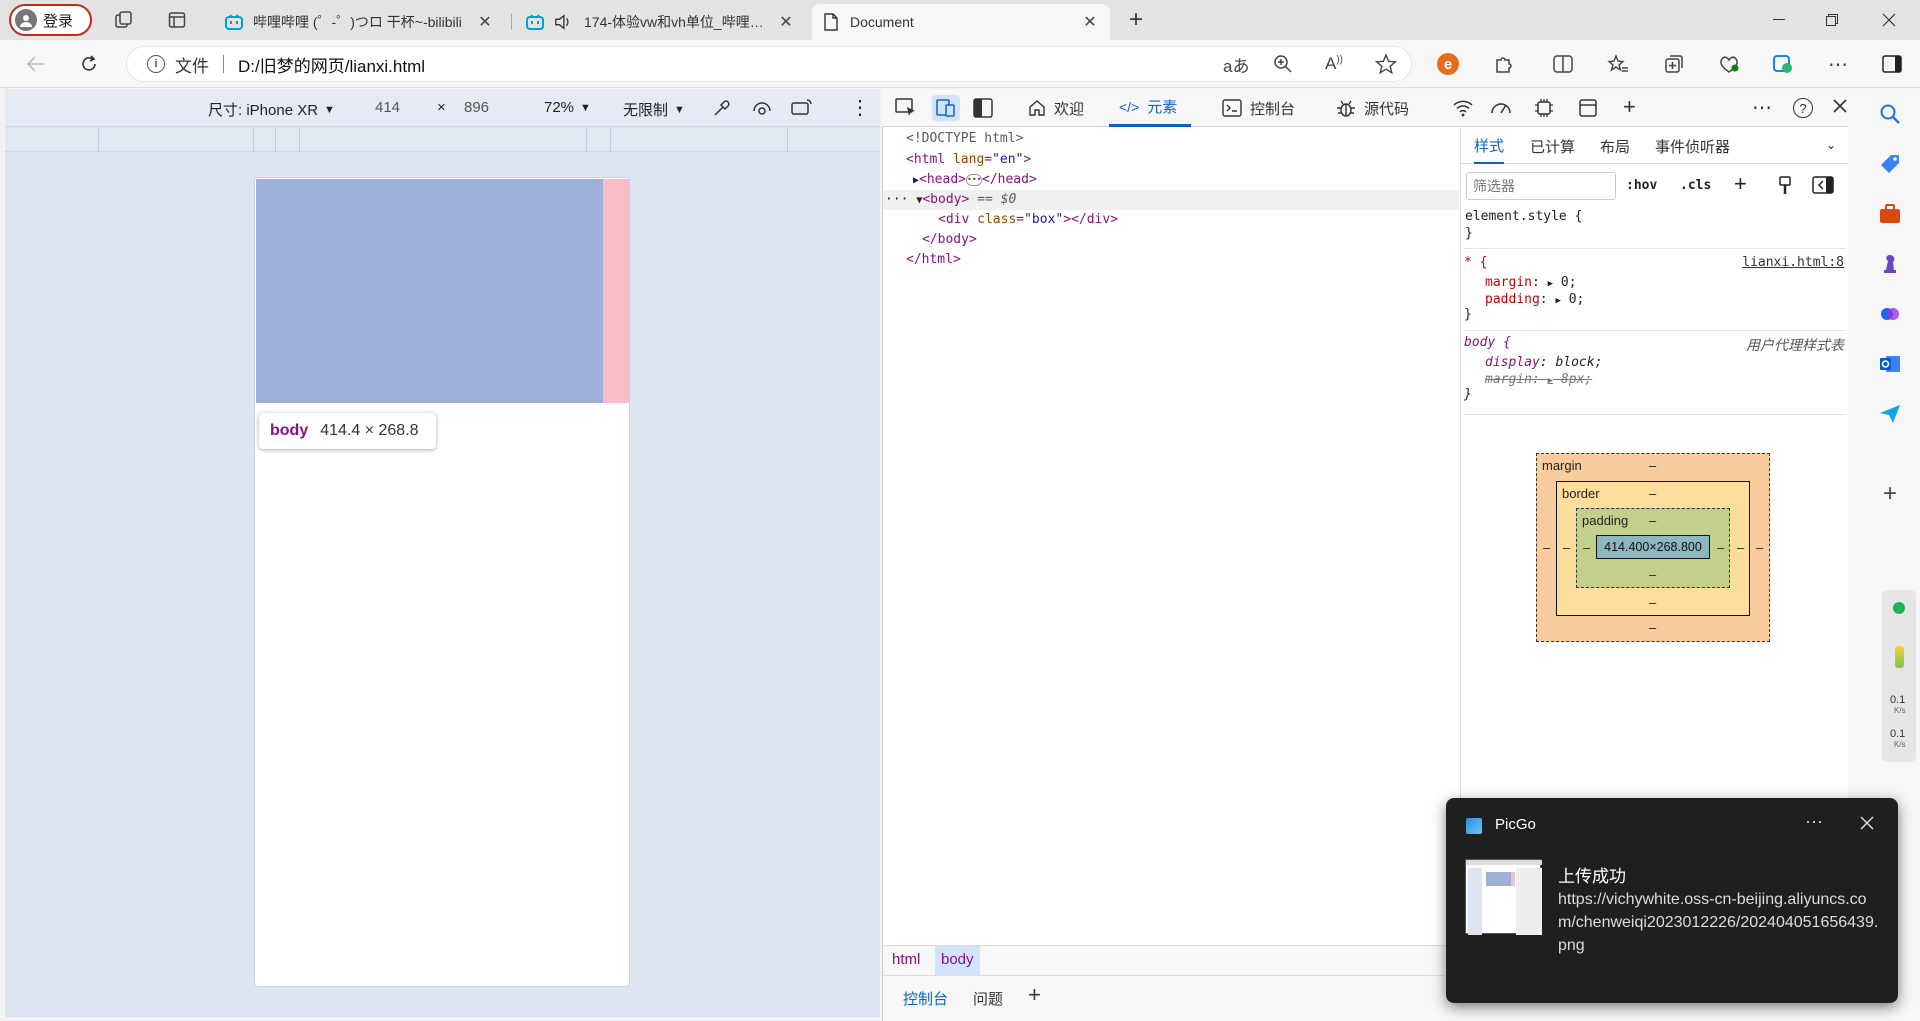 This screenshot has height=1021, width=1920. What do you see at coordinates (1652, 574) in the screenshot?
I see `box-model-padding-bottom: –` at bounding box center [1652, 574].